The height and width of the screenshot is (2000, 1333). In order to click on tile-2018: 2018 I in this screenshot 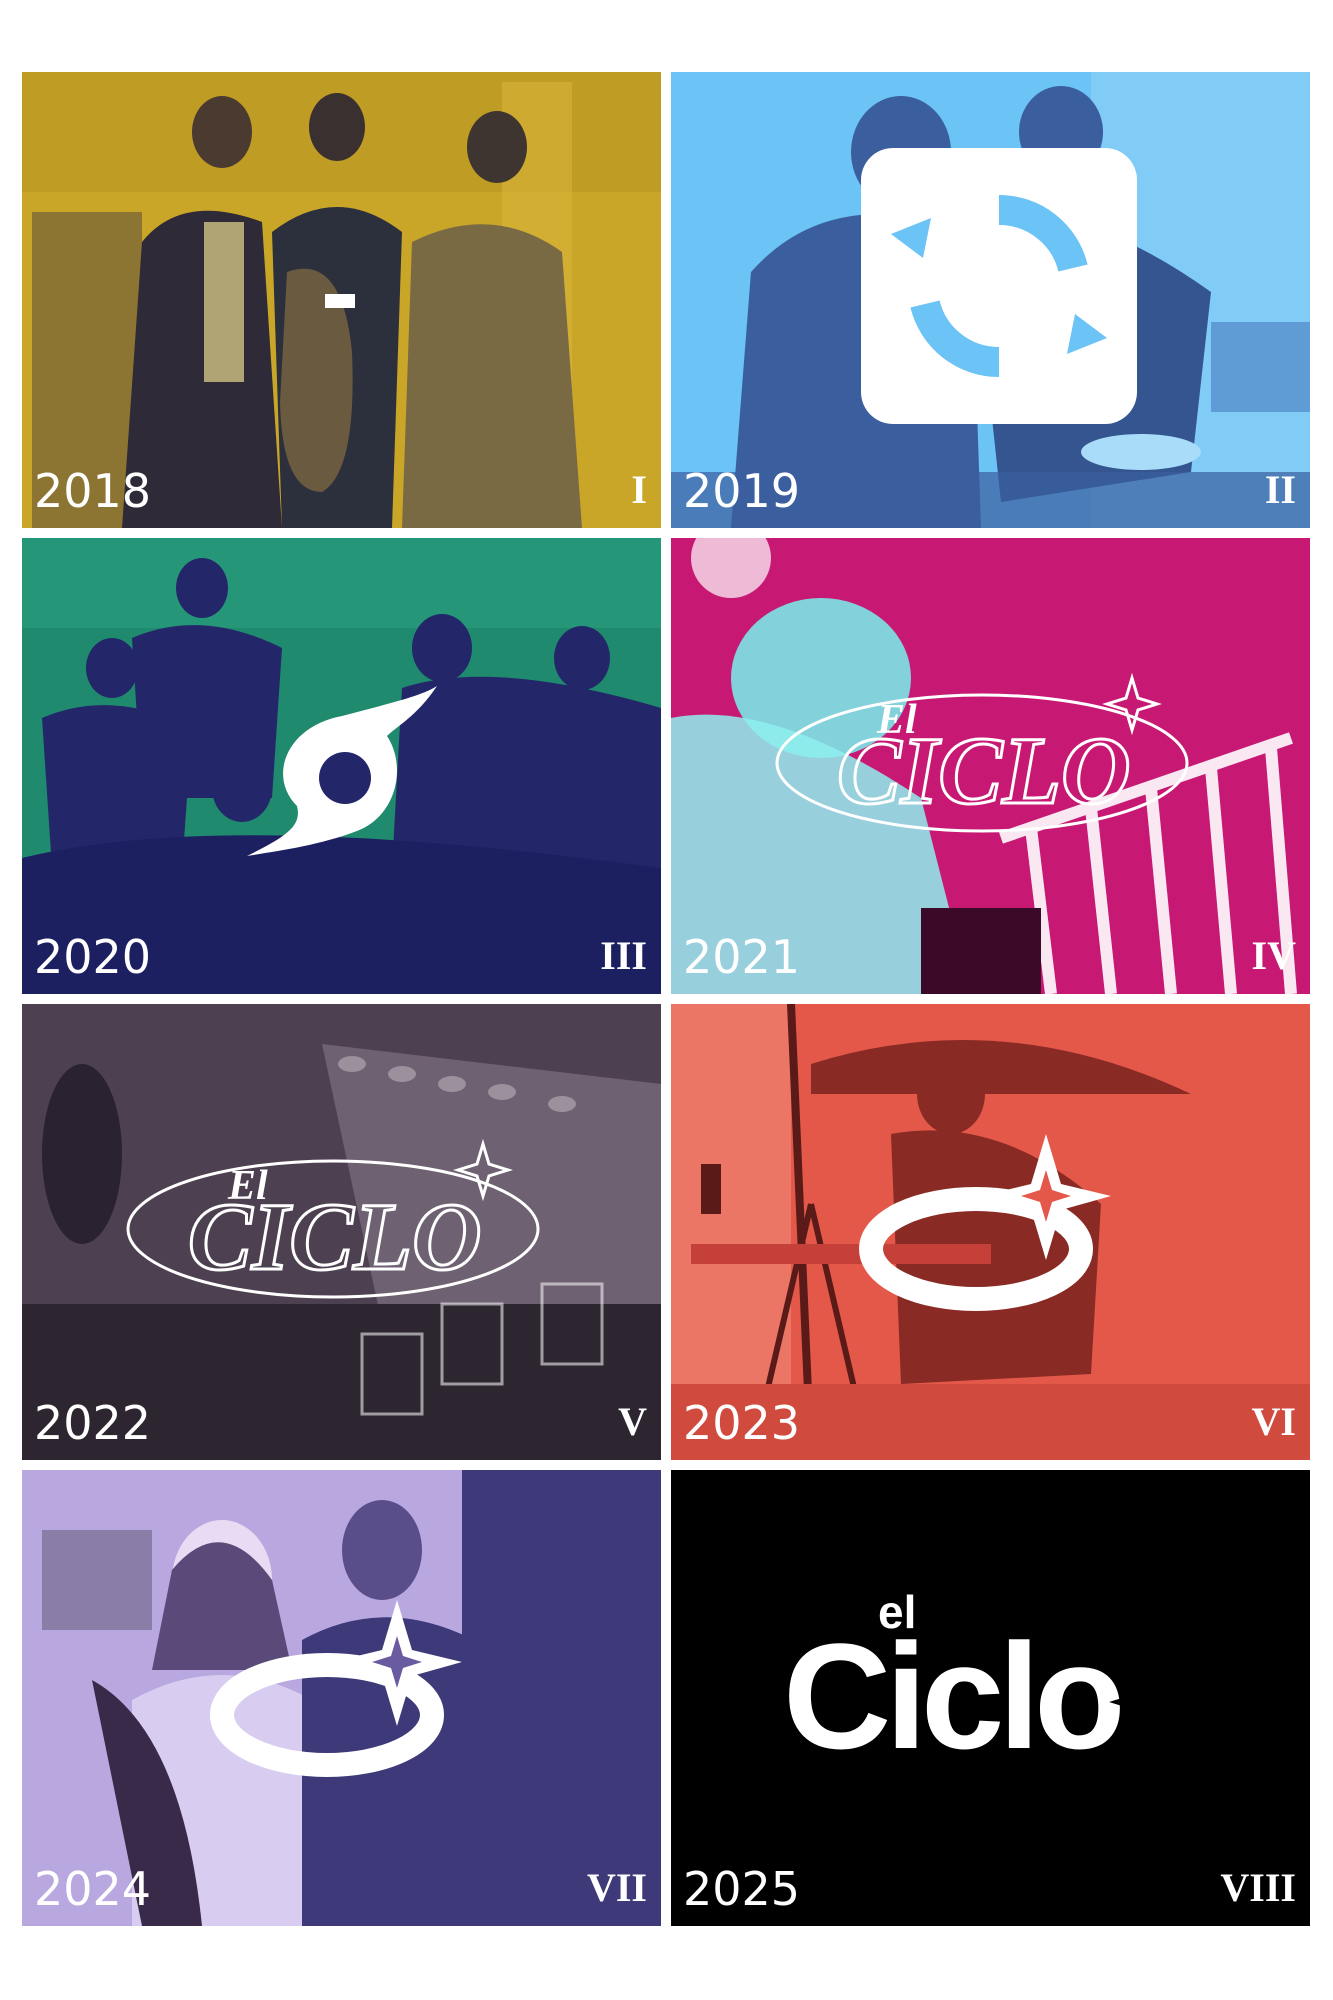, I will do `click(341, 300)`.